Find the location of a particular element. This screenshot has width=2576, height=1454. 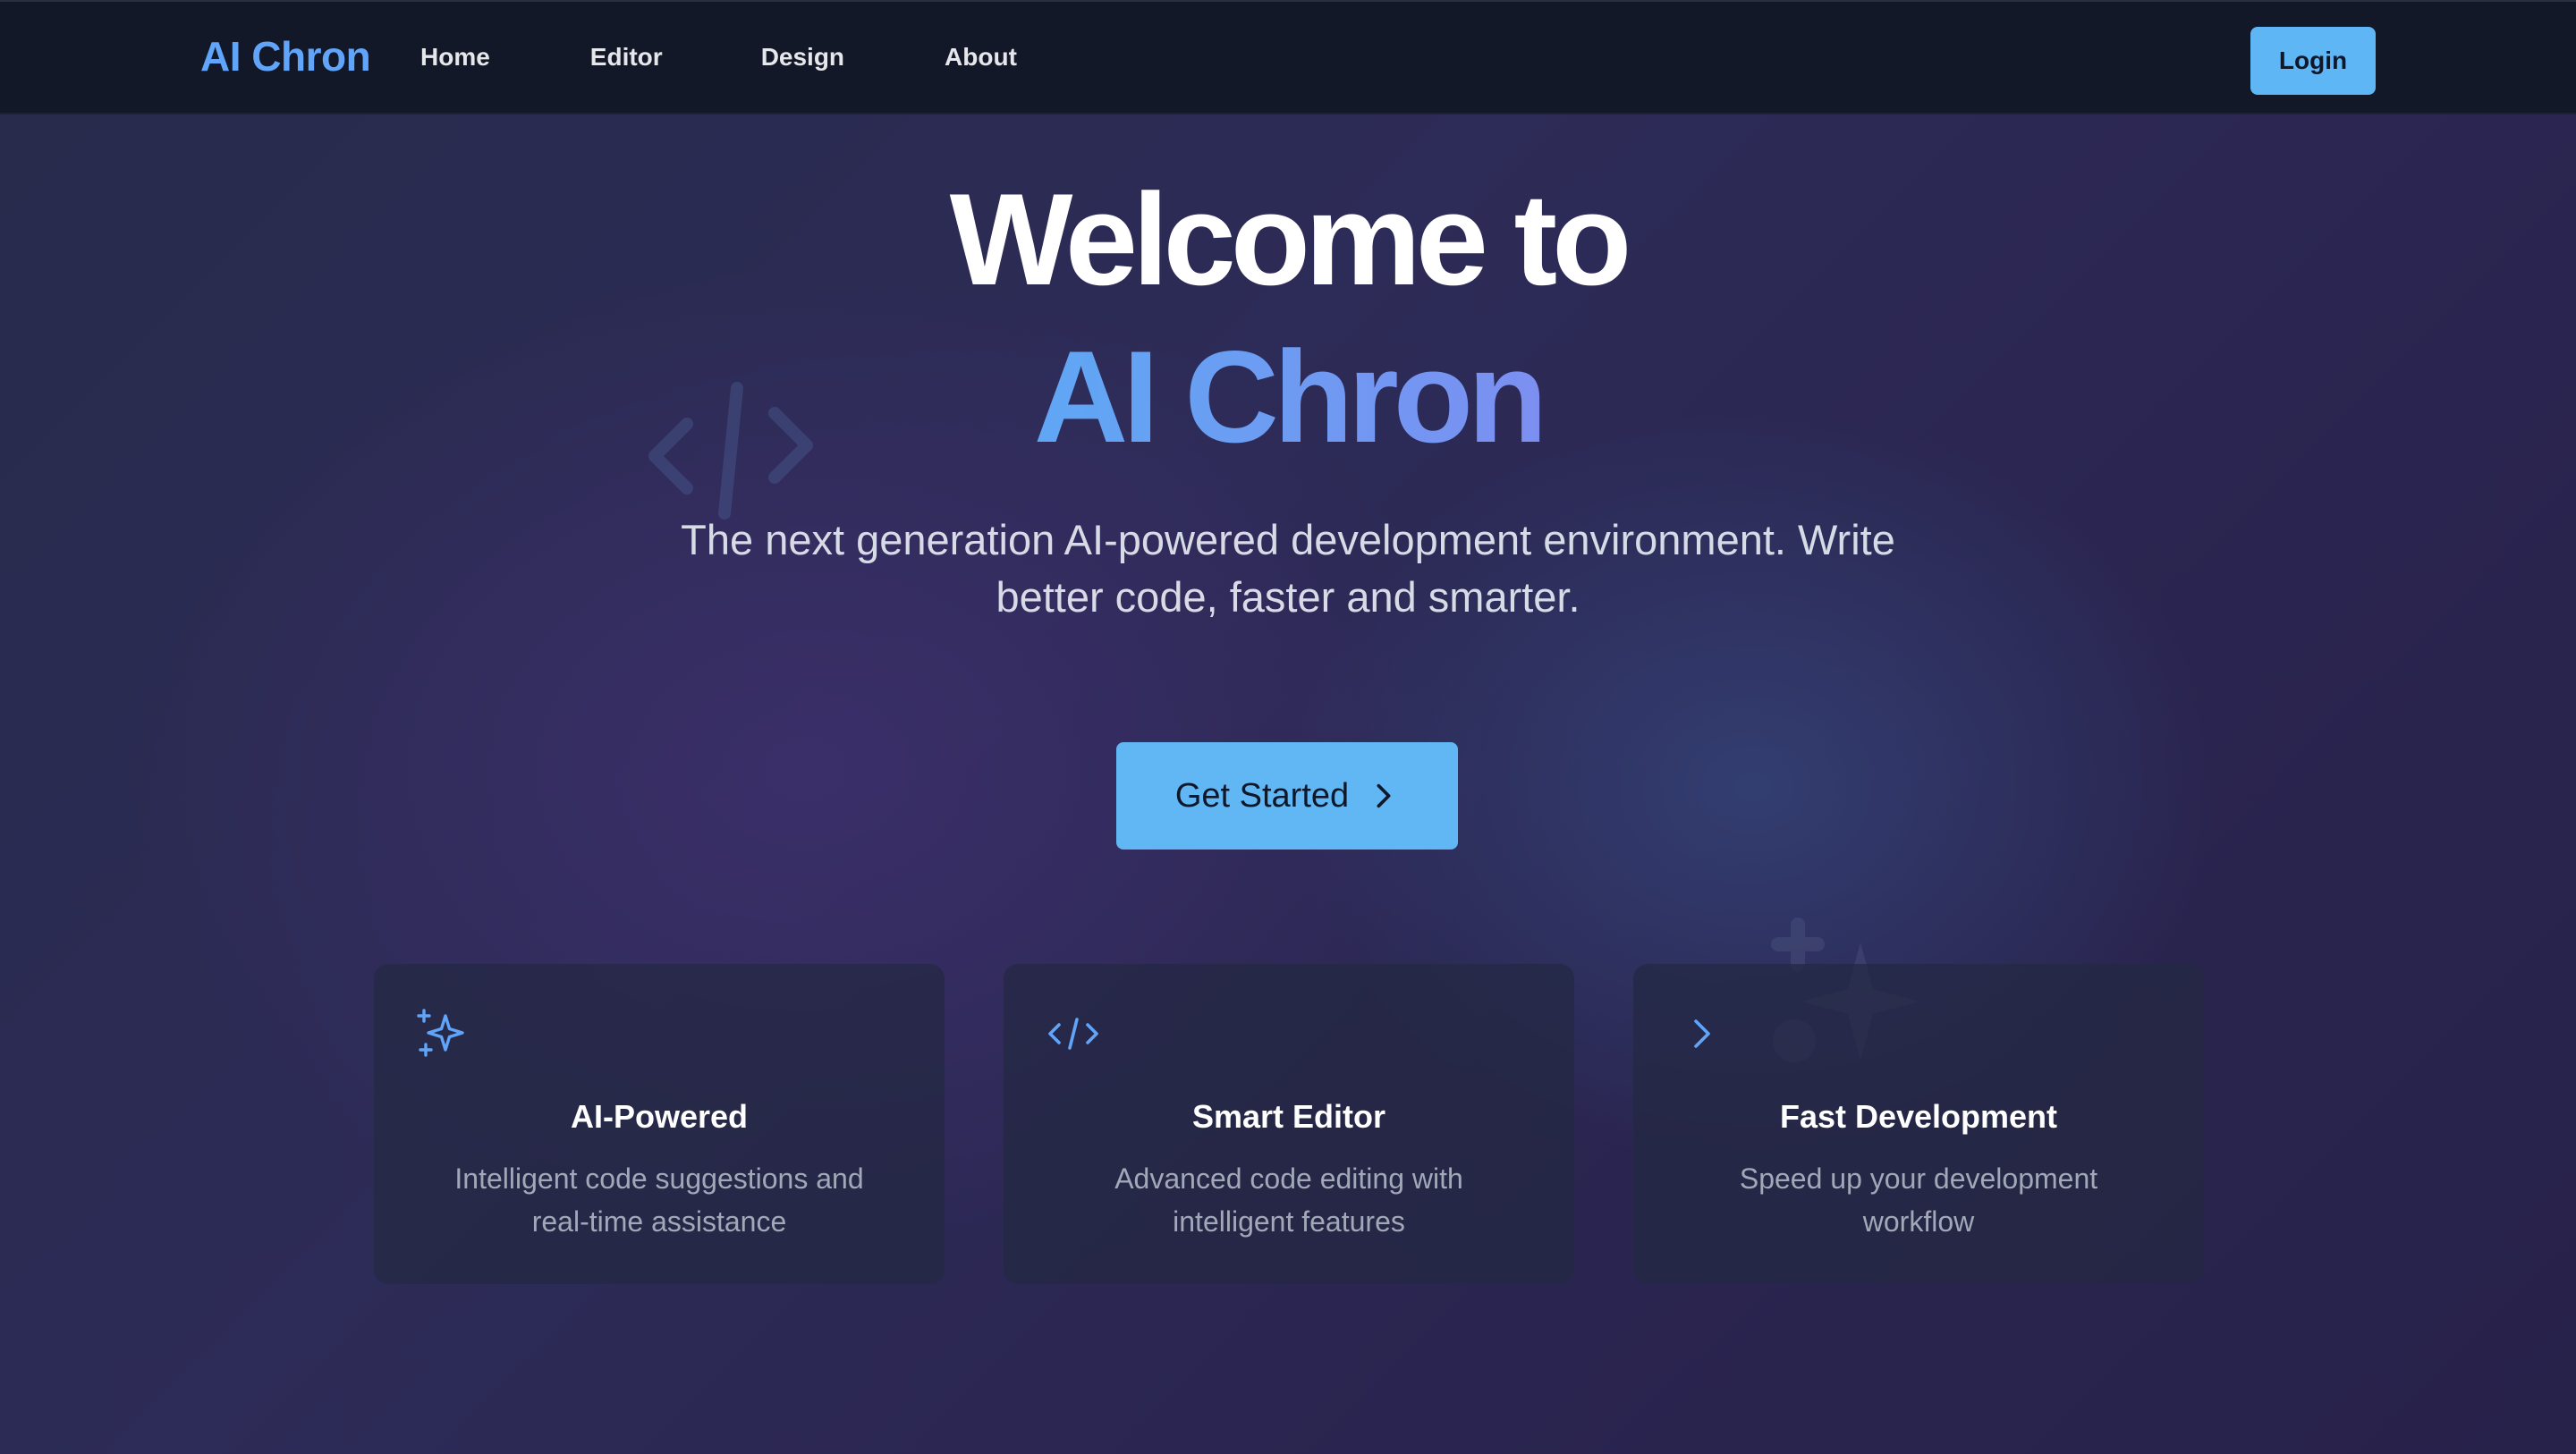

nav-link-home: Home is located at coordinates (455, 58).